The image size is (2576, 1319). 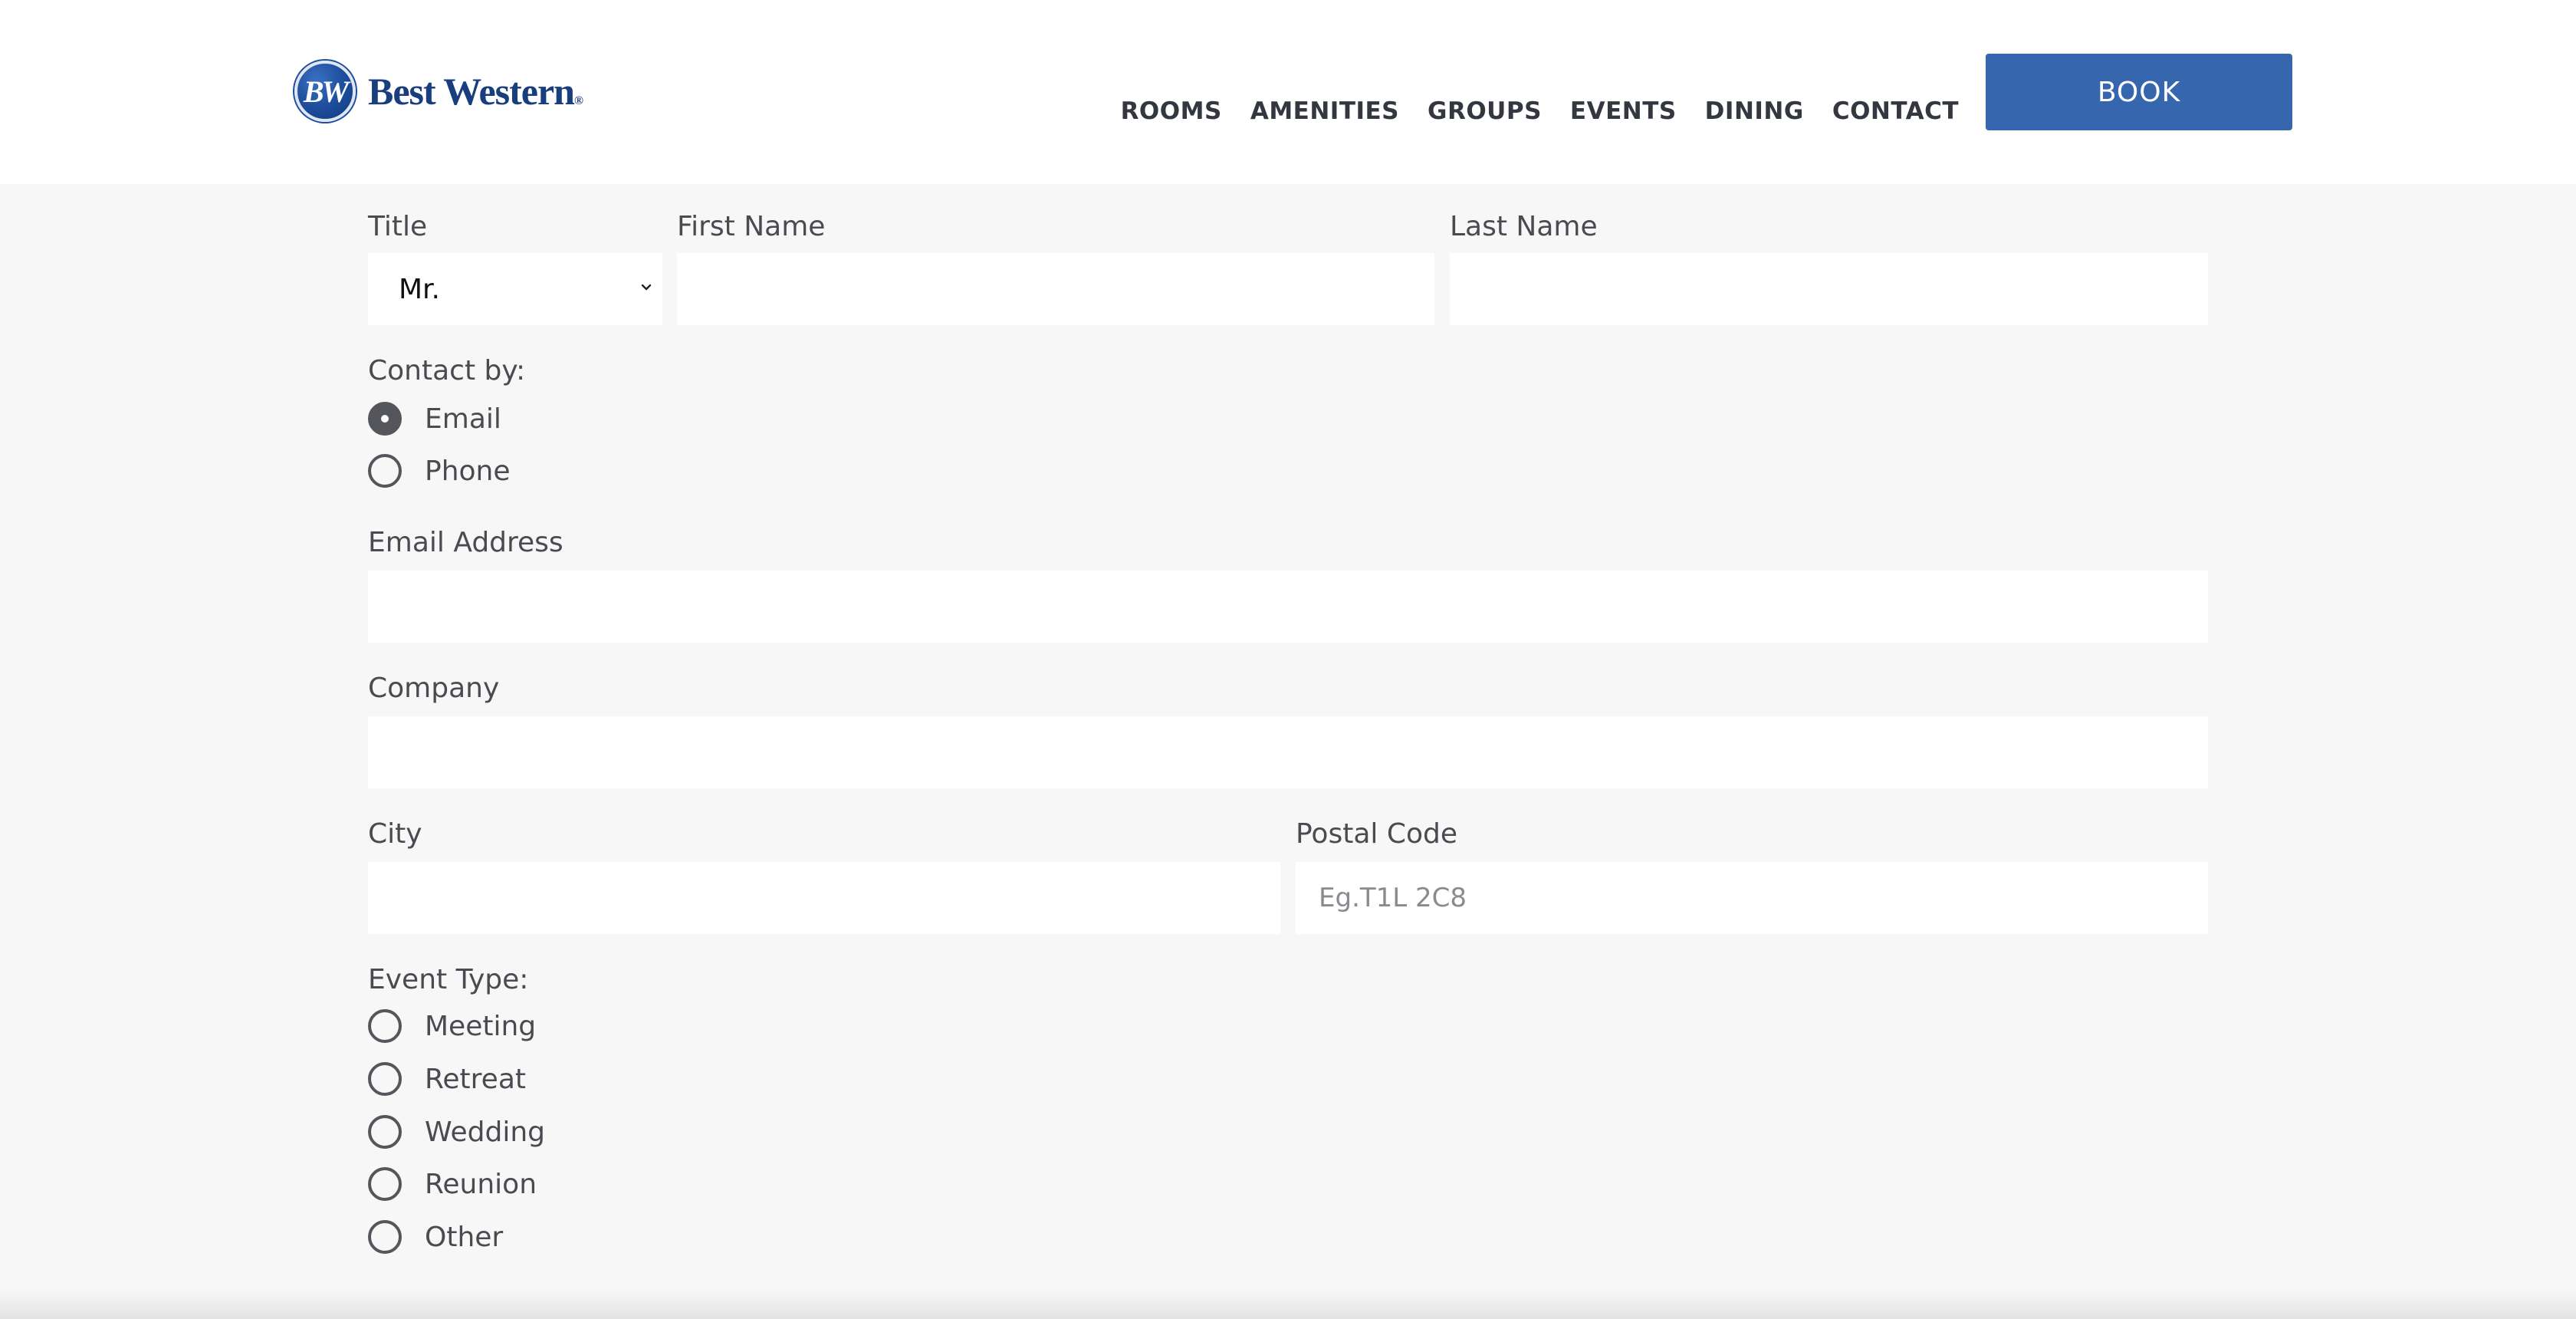 What do you see at coordinates (1752, 898) in the screenshot?
I see `postal-code-field` at bounding box center [1752, 898].